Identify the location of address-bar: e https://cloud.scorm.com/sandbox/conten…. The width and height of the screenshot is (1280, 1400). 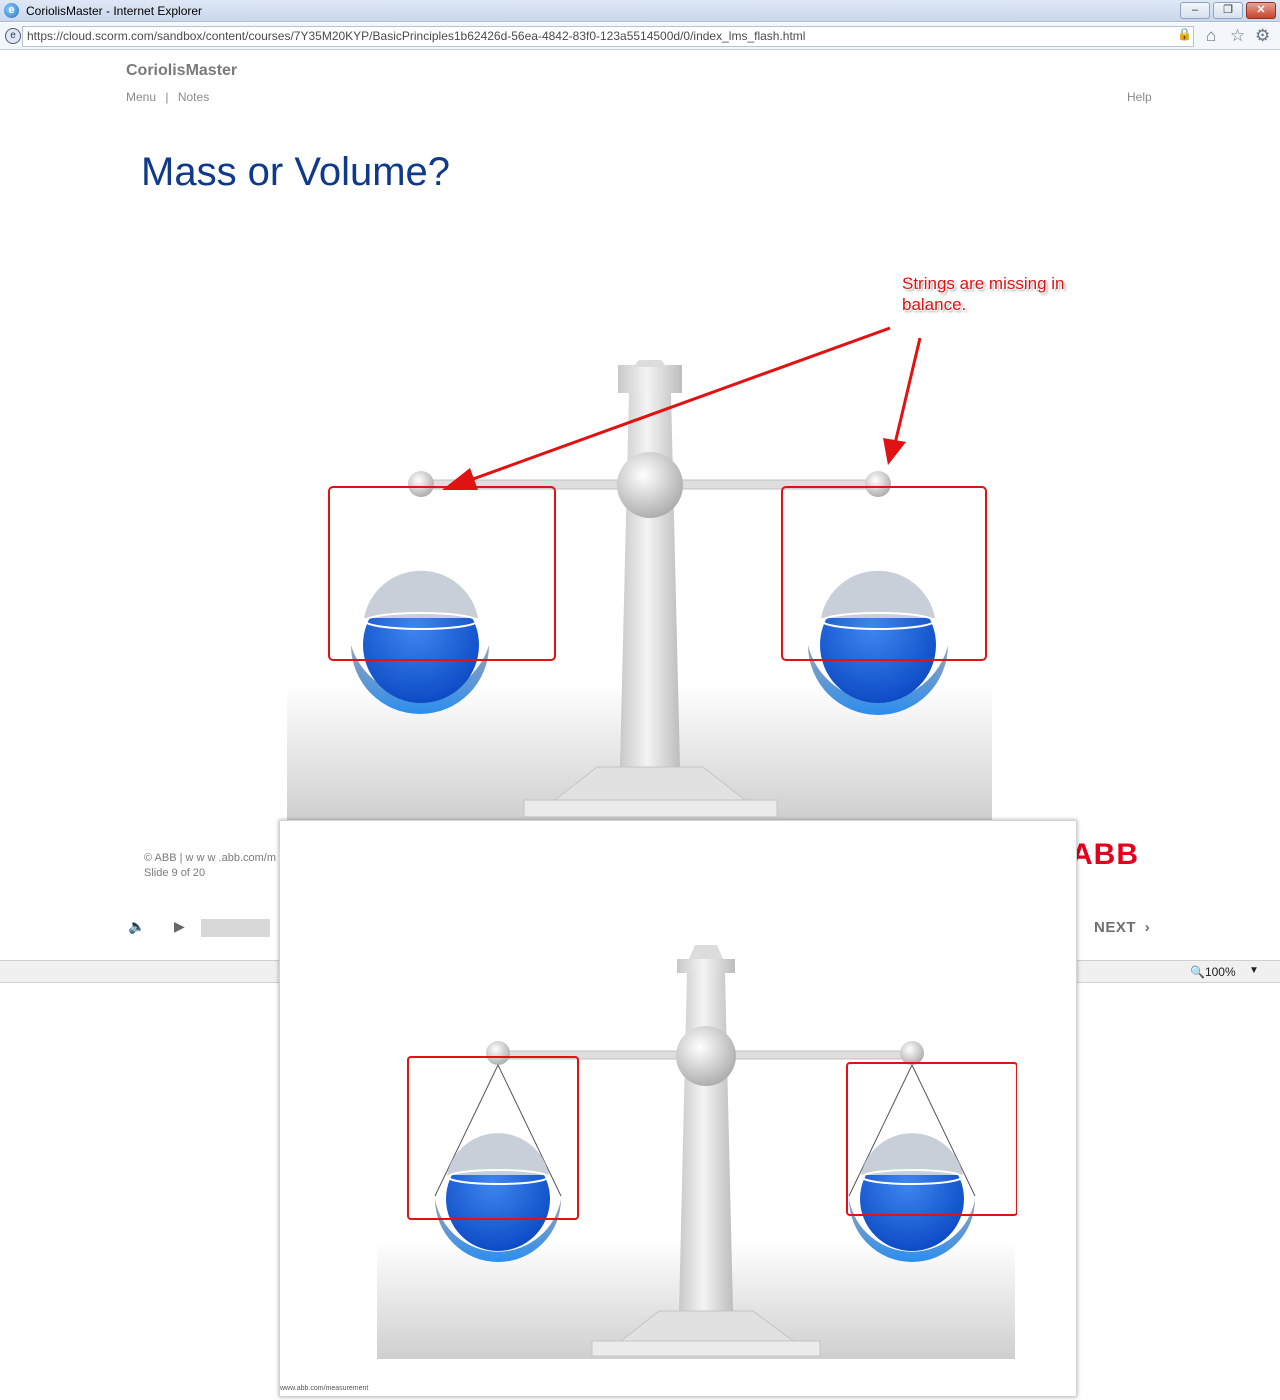
(640, 36).